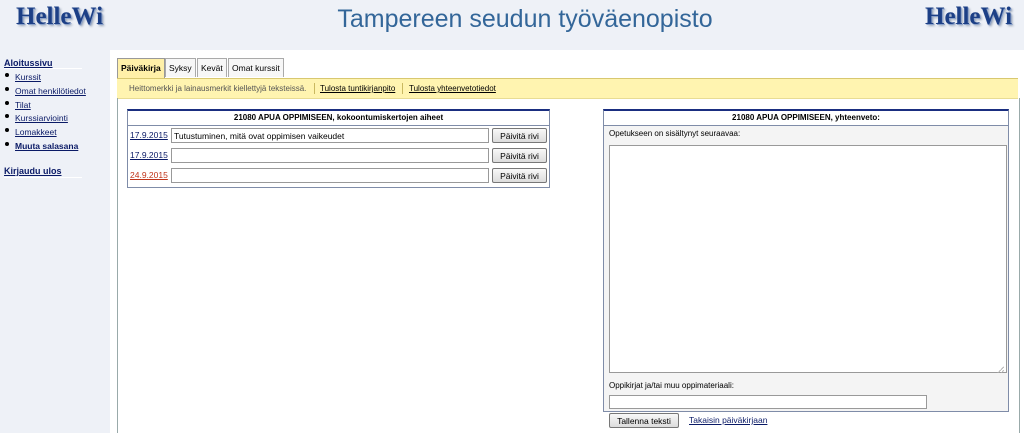  What do you see at coordinates (452, 88) in the screenshot?
I see `print-summary-link: Tulosta yhteenvetotiedot` at bounding box center [452, 88].